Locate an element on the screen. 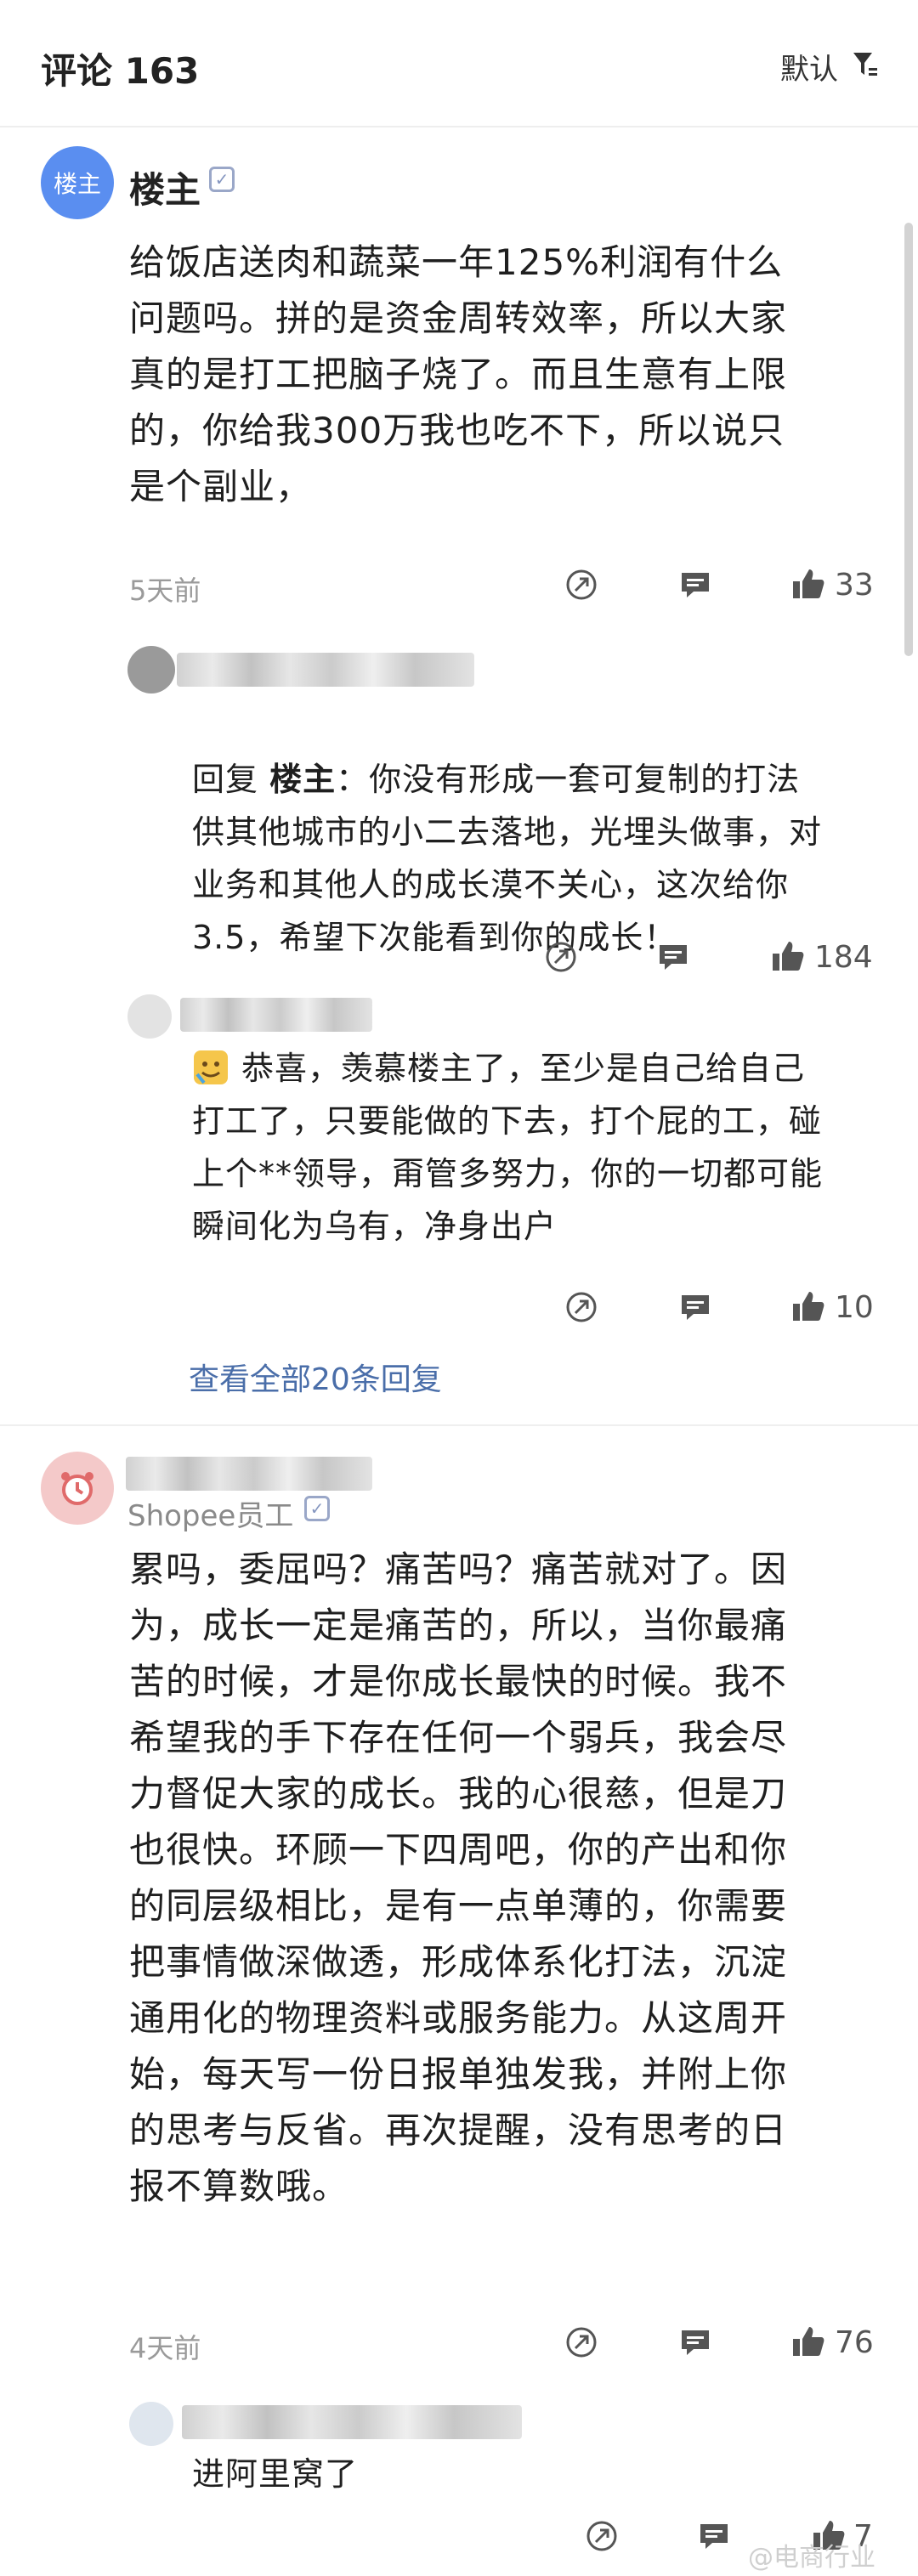  filter-icon is located at coordinates (864, 64).